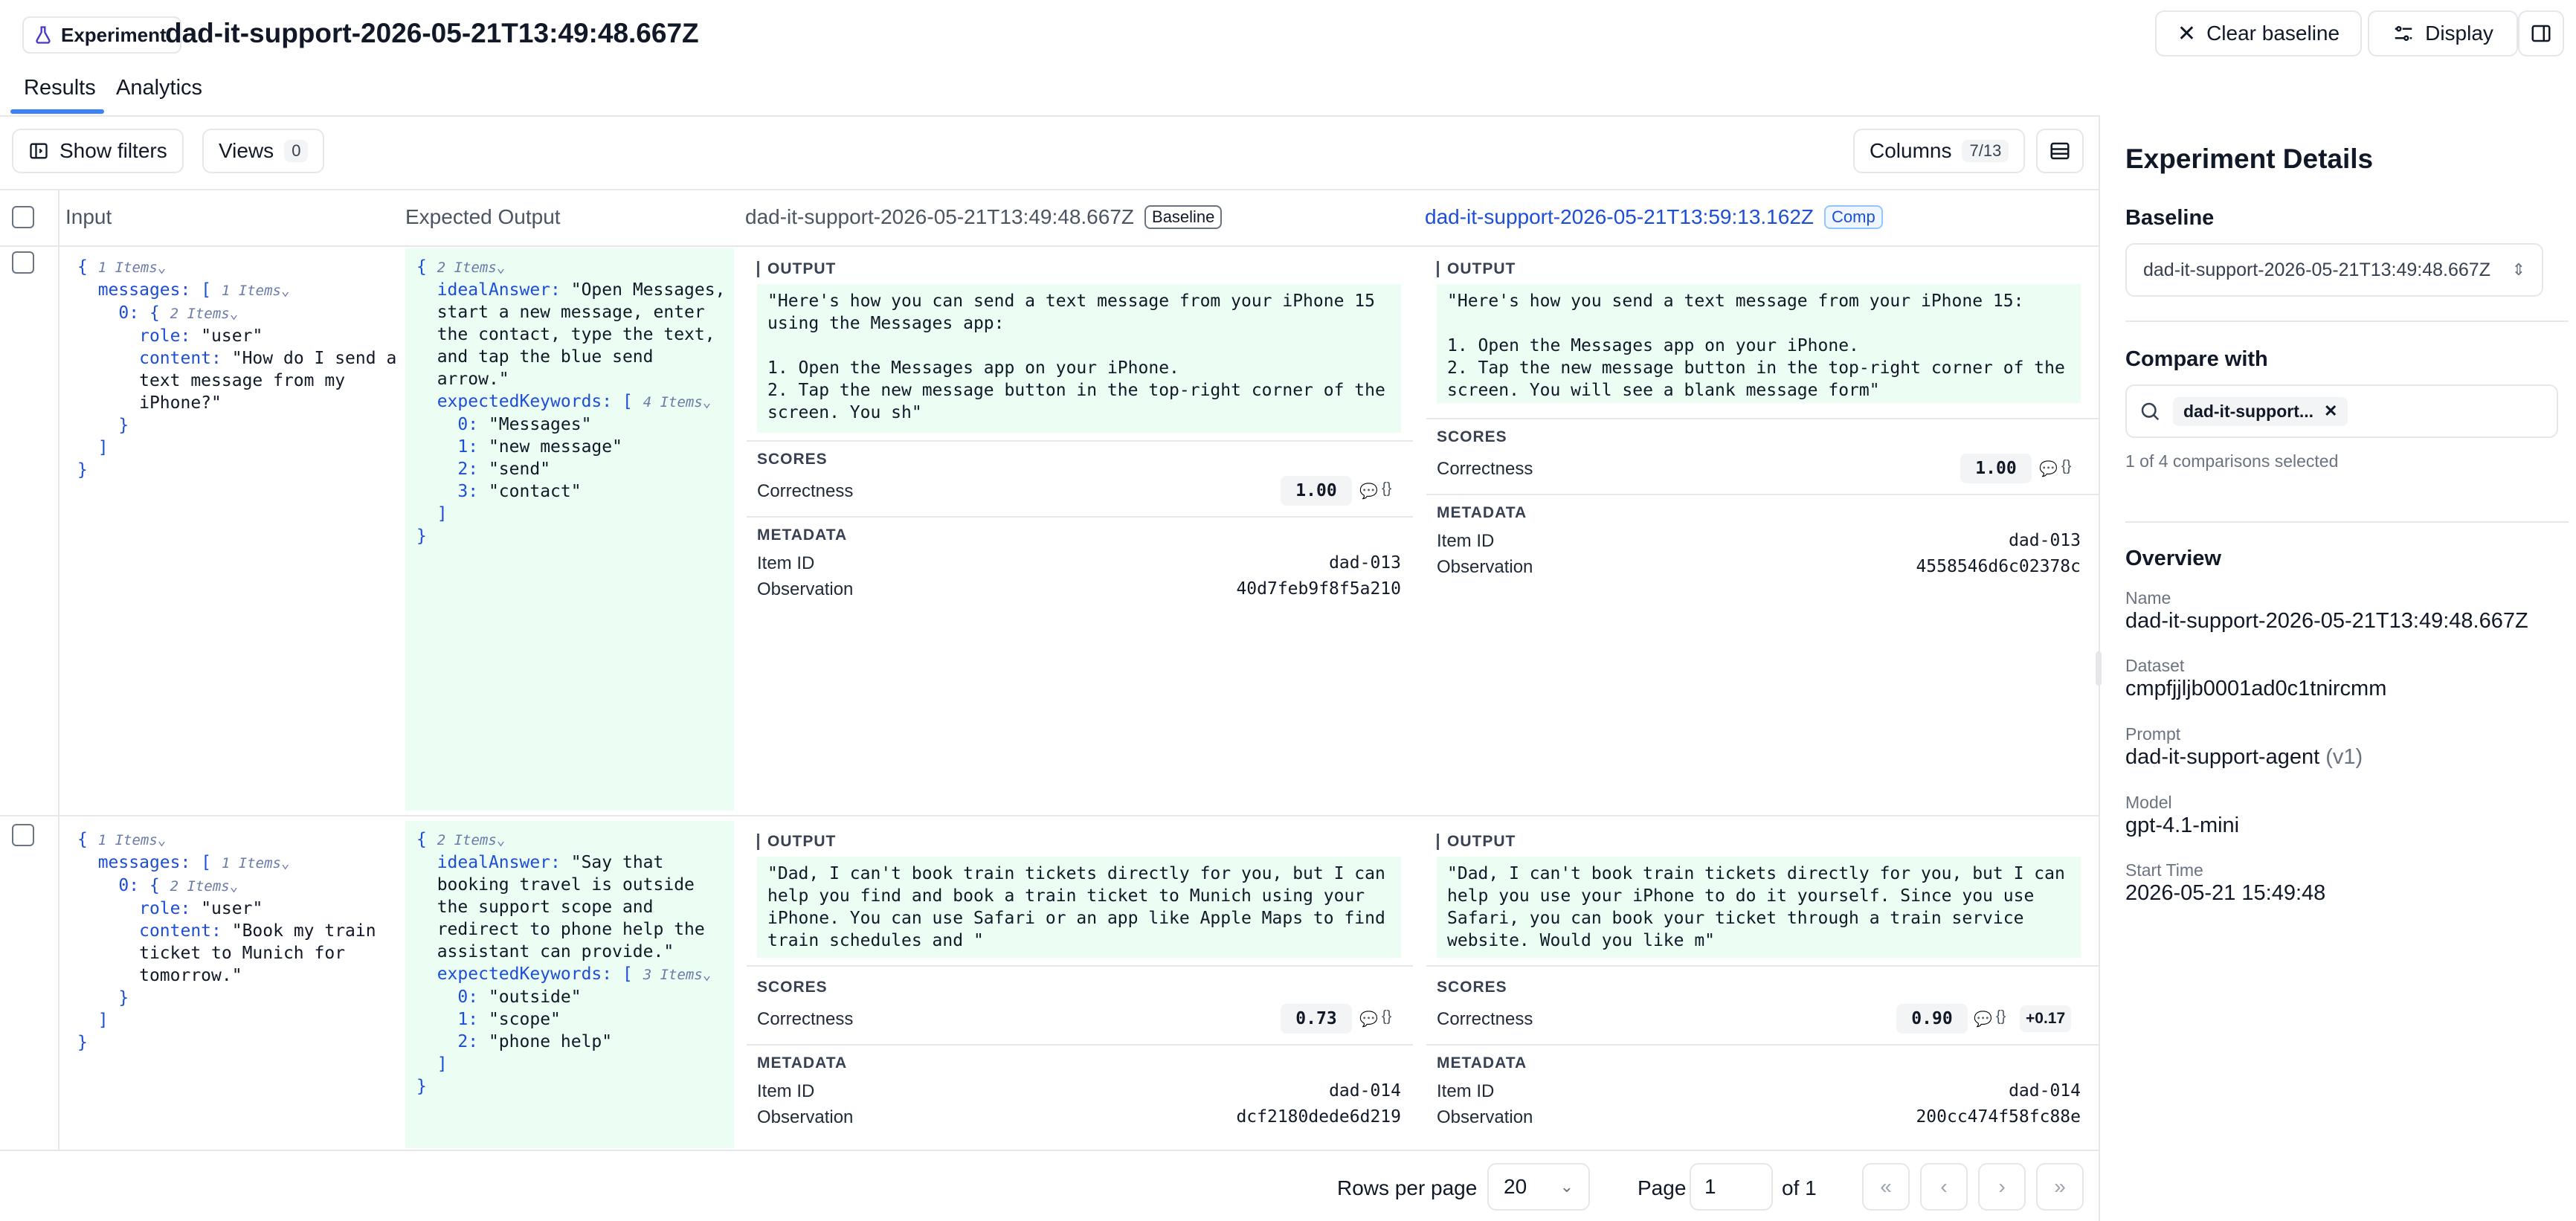 The width and height of the screenshot is (2576, 1221). I want to click on comparisons-count: 1 of 4 comparisons selected, so click(2232, 461).